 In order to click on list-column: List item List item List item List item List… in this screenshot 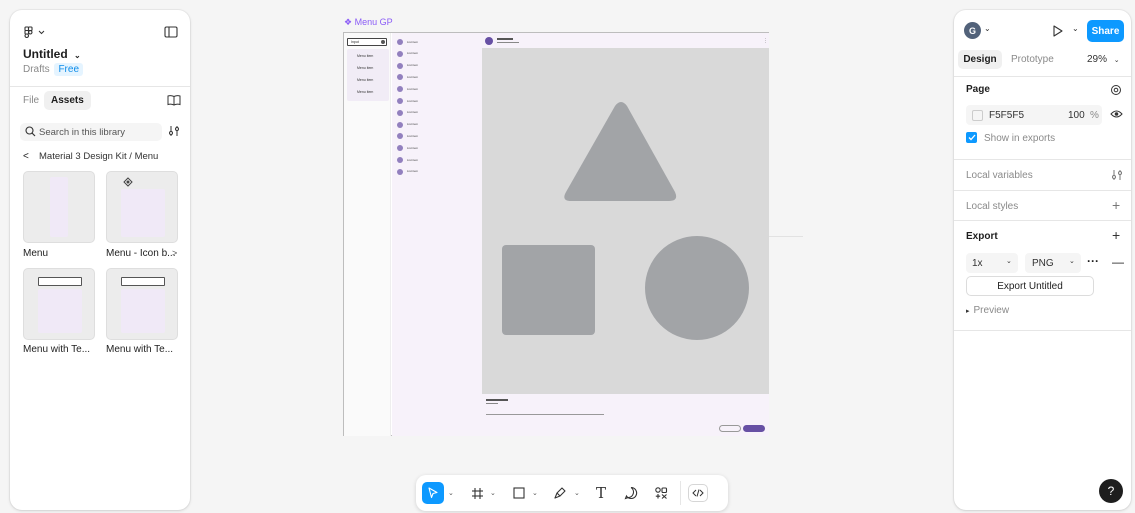, I will do `click(437, 234)`.